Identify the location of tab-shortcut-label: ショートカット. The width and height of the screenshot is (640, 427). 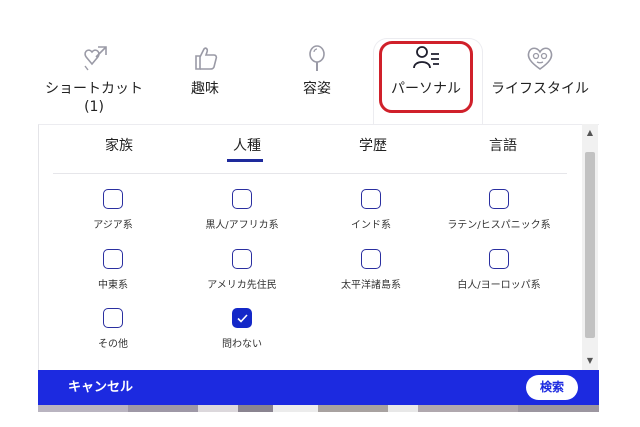
(94, 89).